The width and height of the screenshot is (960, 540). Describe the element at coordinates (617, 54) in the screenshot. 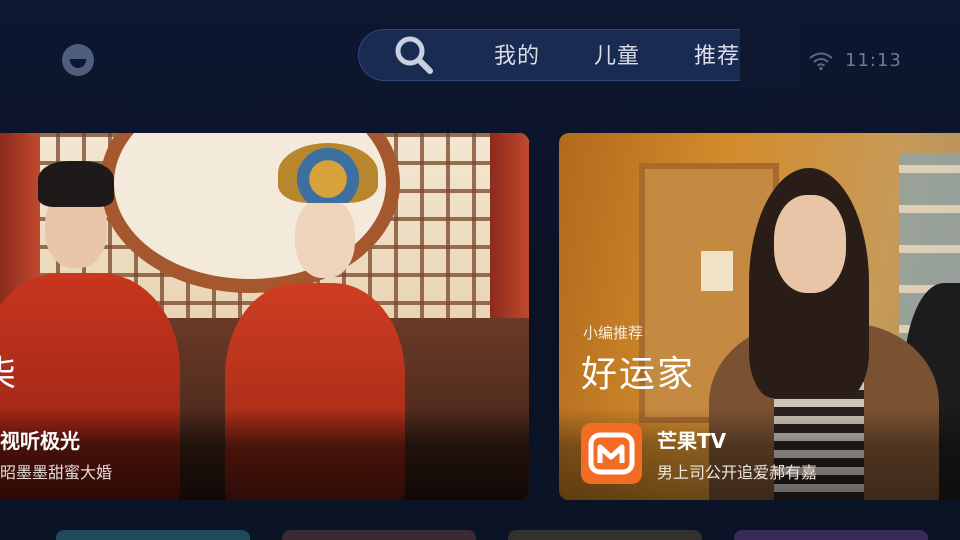

I see `tab-kids: 儿童` at that location.